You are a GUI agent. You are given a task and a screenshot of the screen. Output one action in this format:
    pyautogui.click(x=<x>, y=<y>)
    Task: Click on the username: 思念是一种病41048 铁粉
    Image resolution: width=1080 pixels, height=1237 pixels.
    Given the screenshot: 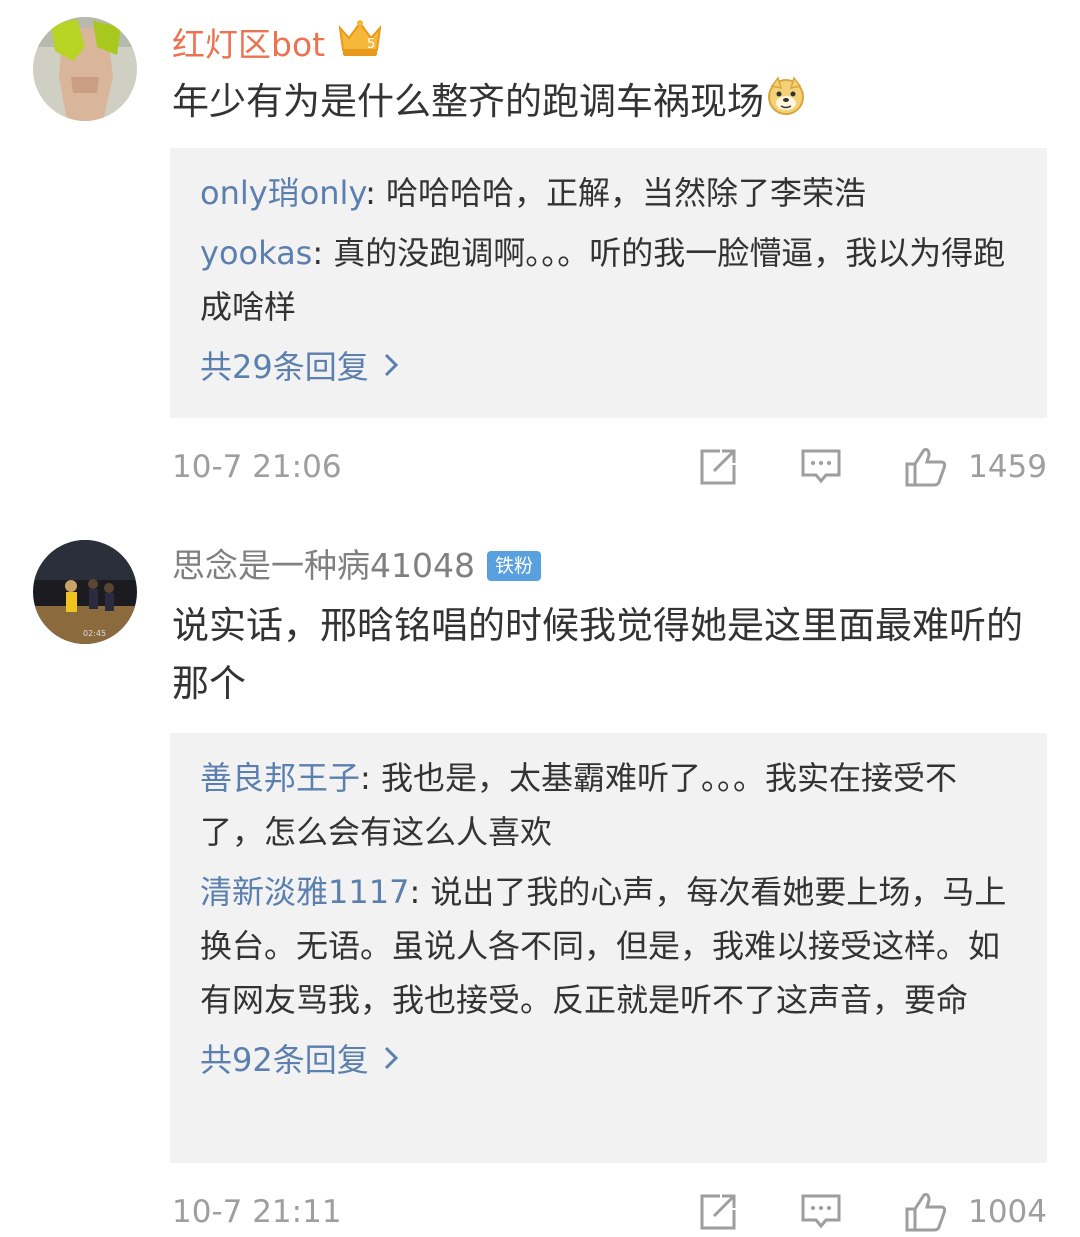 What is the action you would take?
    pyautogui.click(x=356, y=566)
    